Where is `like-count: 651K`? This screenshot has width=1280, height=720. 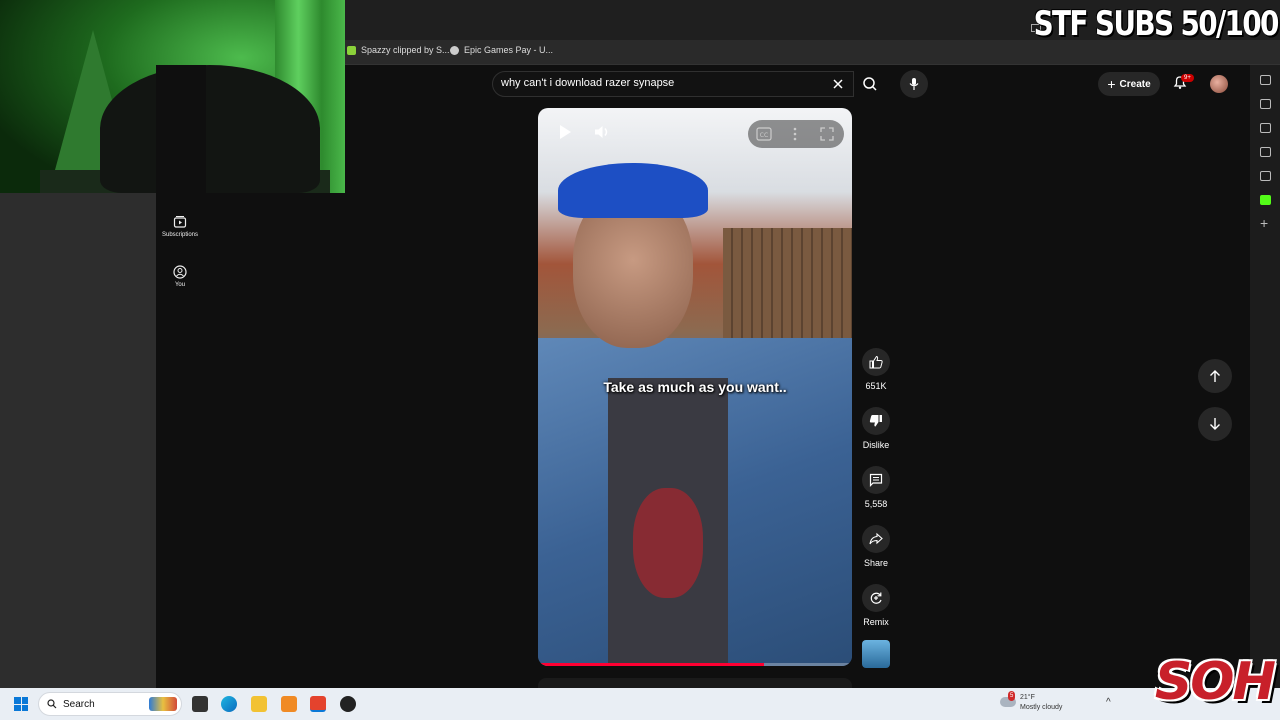 like-count: 651K is located at coordinates (876, 386).